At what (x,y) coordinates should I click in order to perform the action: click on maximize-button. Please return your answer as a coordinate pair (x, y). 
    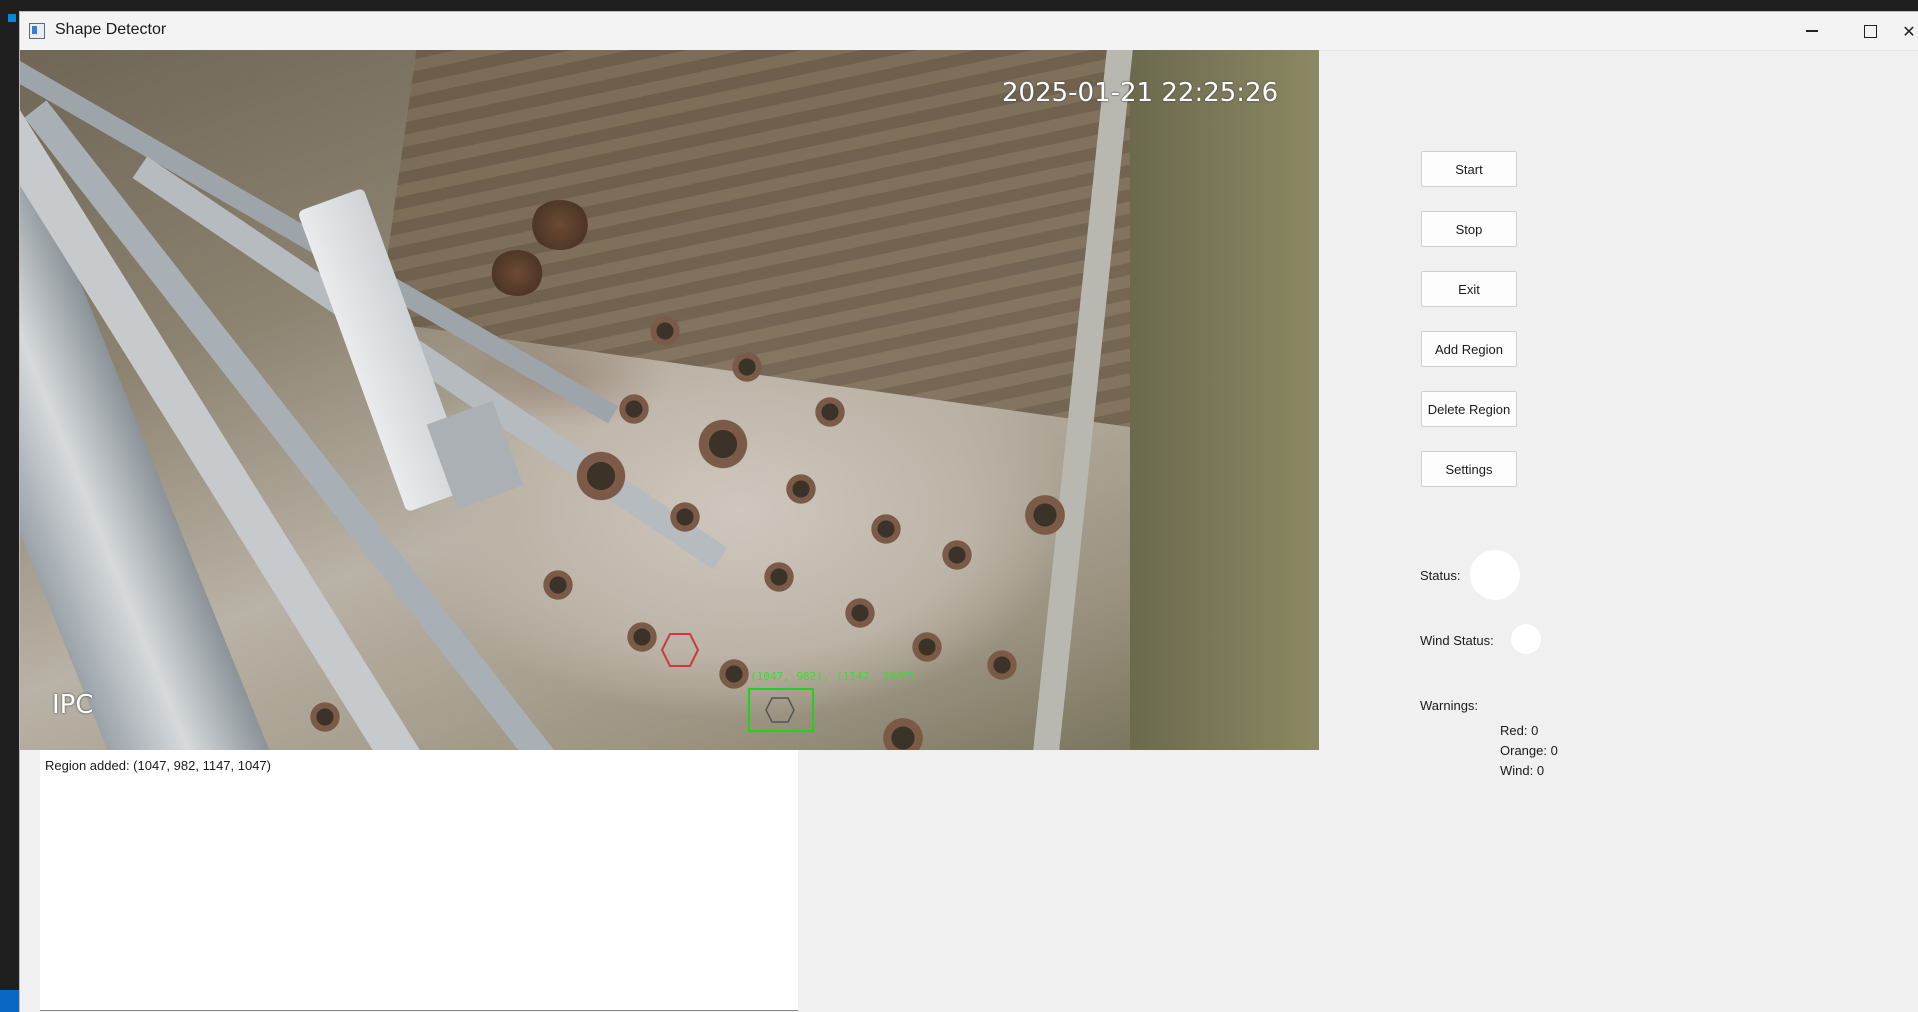
    Looking at the image, I should click on (1870, 31).